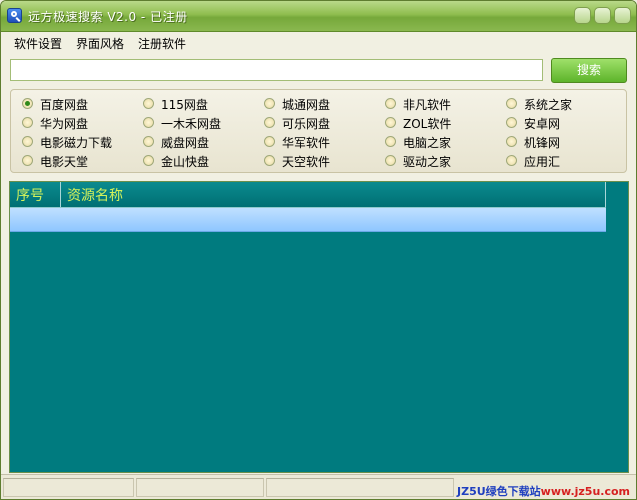 The width and height of the screenshot is (637, 500). What do you see at coordinates (38, 43) in the screenshot?
I see `menu-software-settings: 软件设置` at bounding box center [38, 43].